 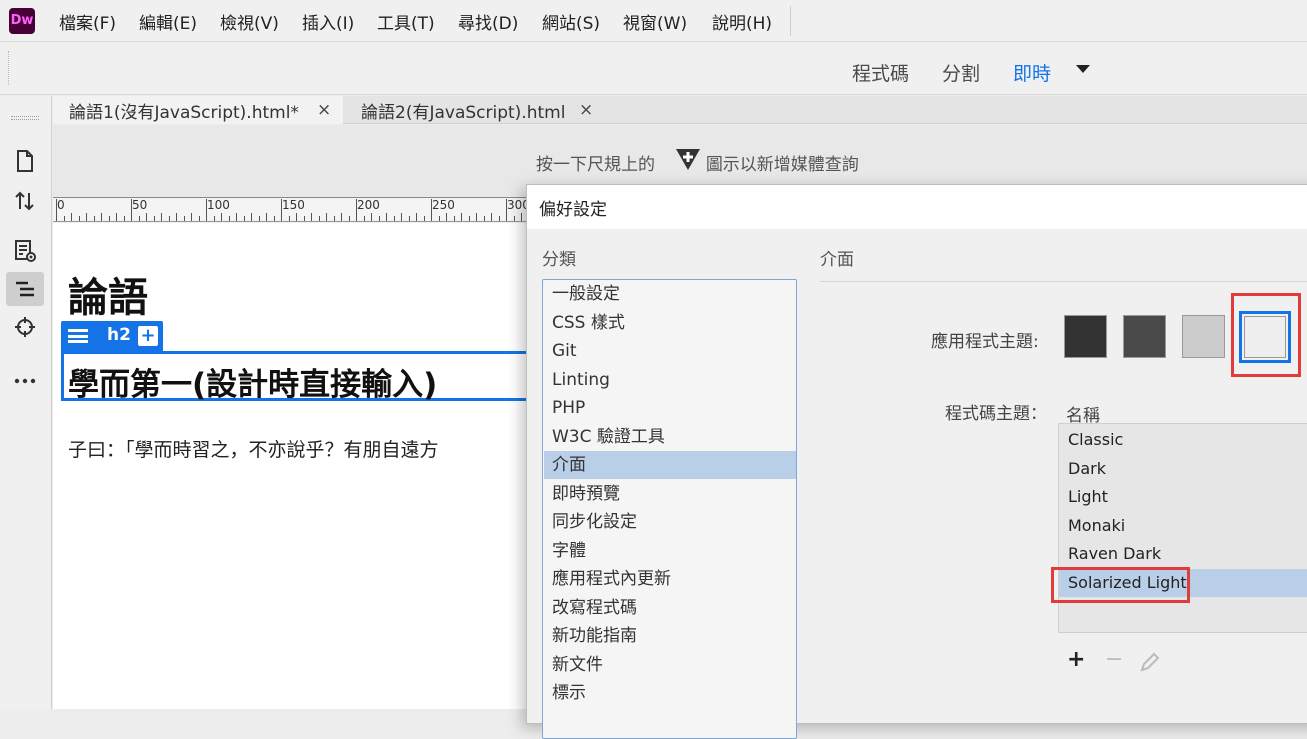 I want to click on remove-theme-button: −, so click(x=1114, y=659).